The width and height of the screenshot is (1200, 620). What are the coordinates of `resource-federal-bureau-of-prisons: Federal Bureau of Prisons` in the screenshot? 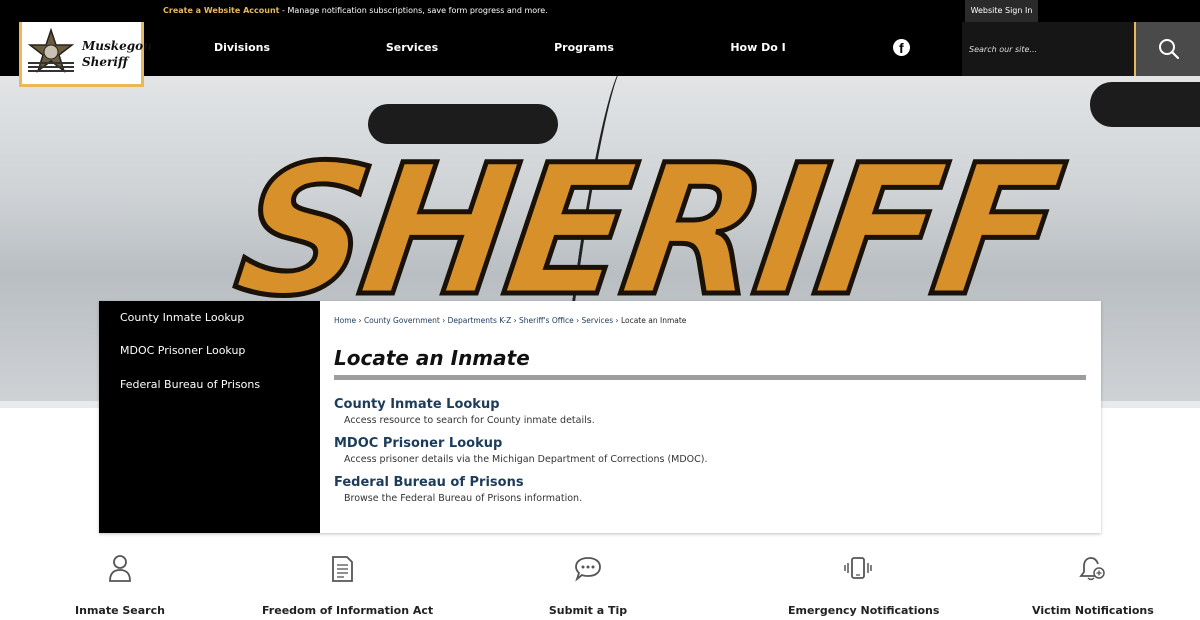 It's located at (429, 482).